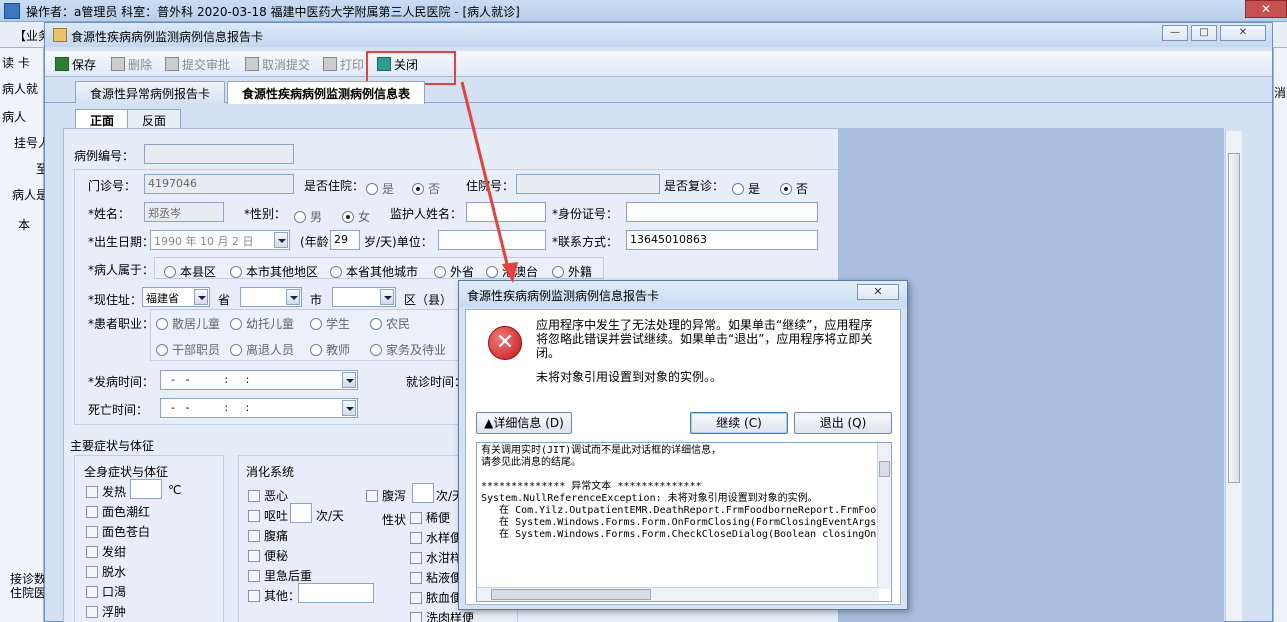 This screenshot has width=1287, height=622. I want to click on cancel-submit-button: 取消提交, so click(277, 64).